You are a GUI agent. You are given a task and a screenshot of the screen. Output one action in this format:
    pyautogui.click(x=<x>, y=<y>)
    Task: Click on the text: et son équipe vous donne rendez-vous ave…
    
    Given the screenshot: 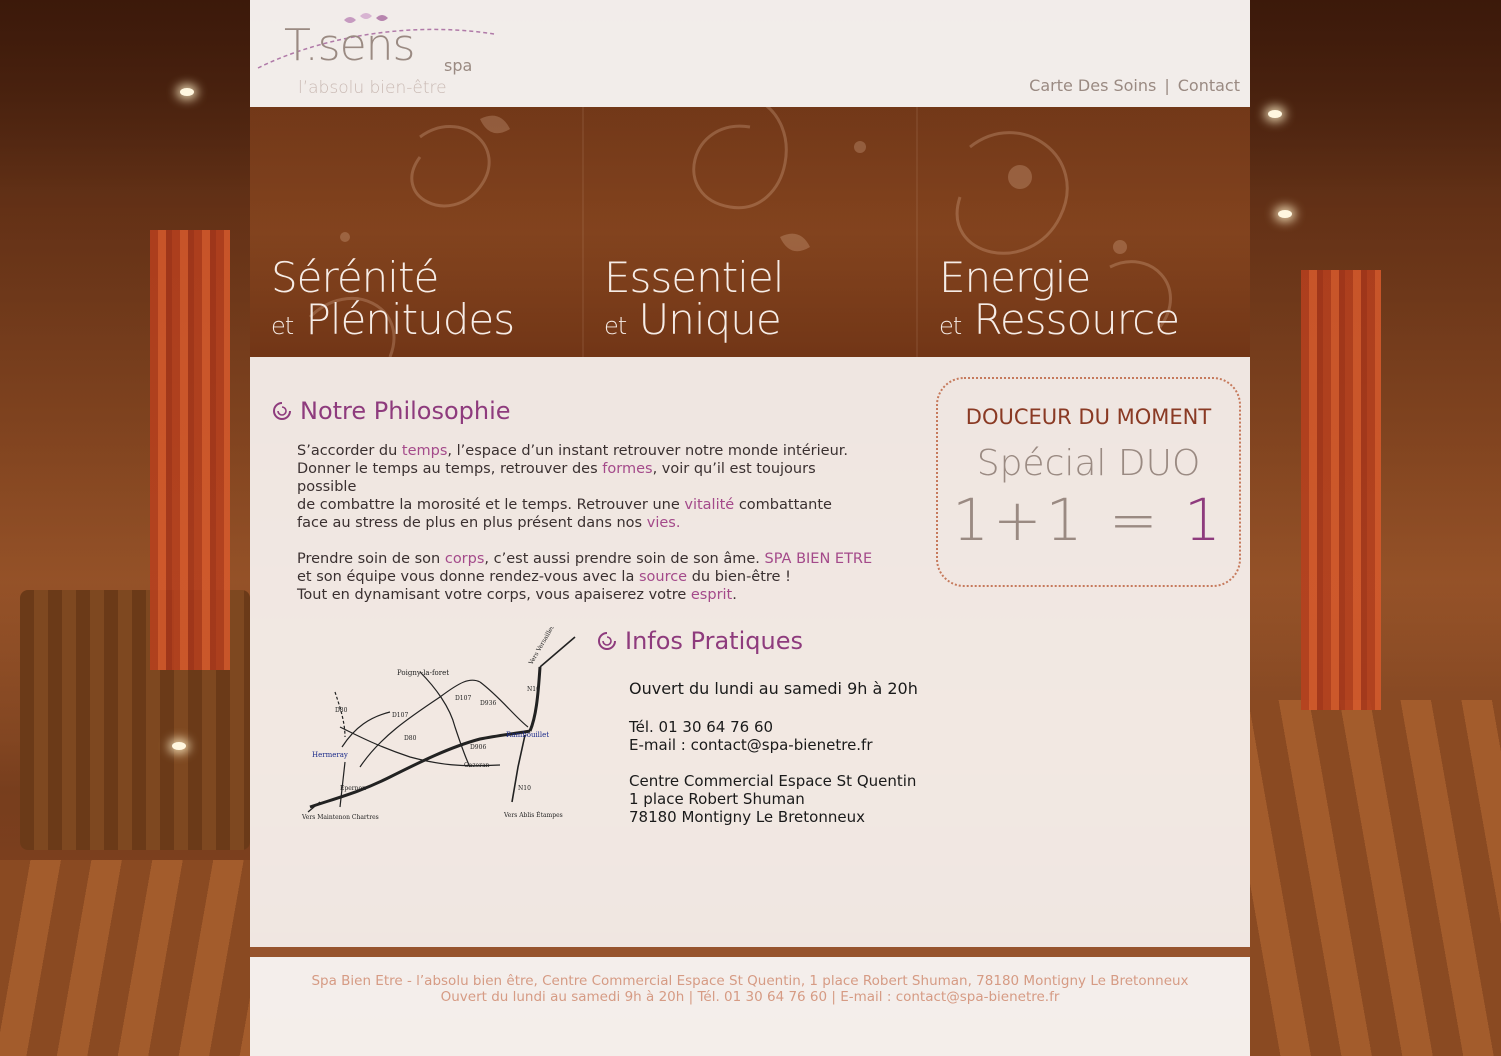 What is the action you would take?
    pyautogui.click(x=468, y=577)
    